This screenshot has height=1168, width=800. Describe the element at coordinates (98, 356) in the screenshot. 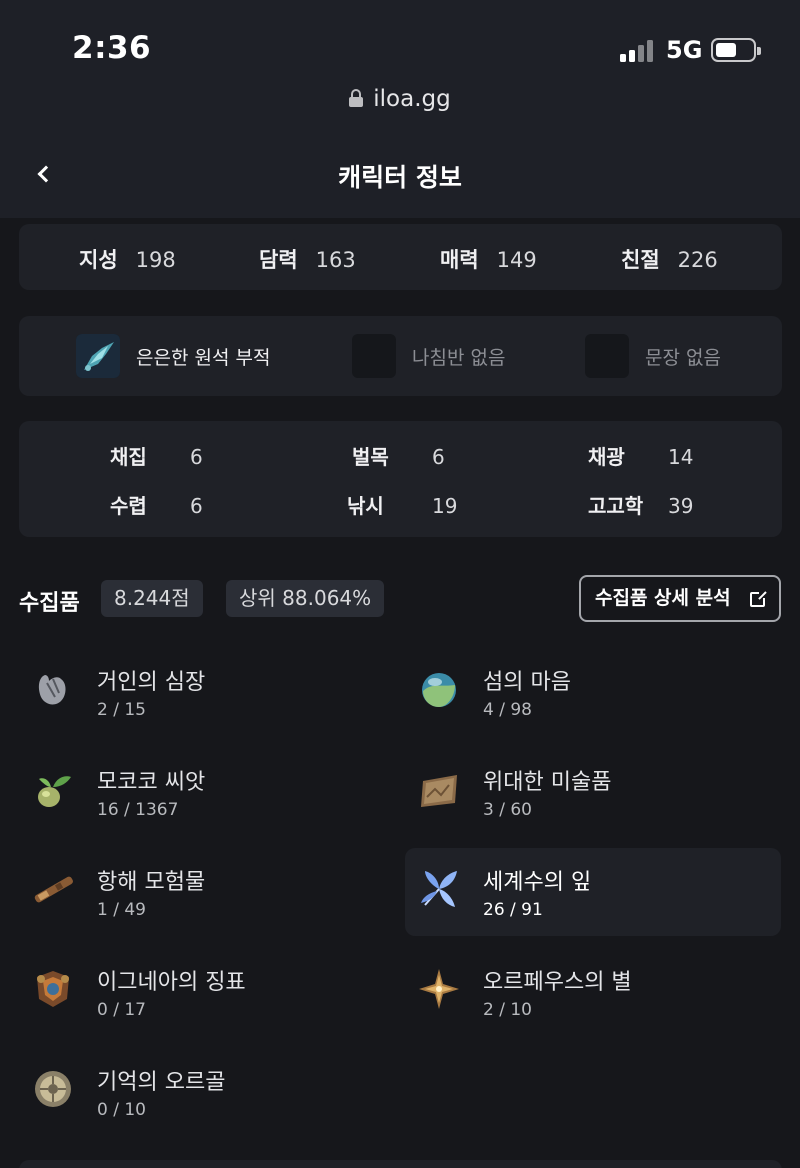

I see `gem-charm-icon` at that location.